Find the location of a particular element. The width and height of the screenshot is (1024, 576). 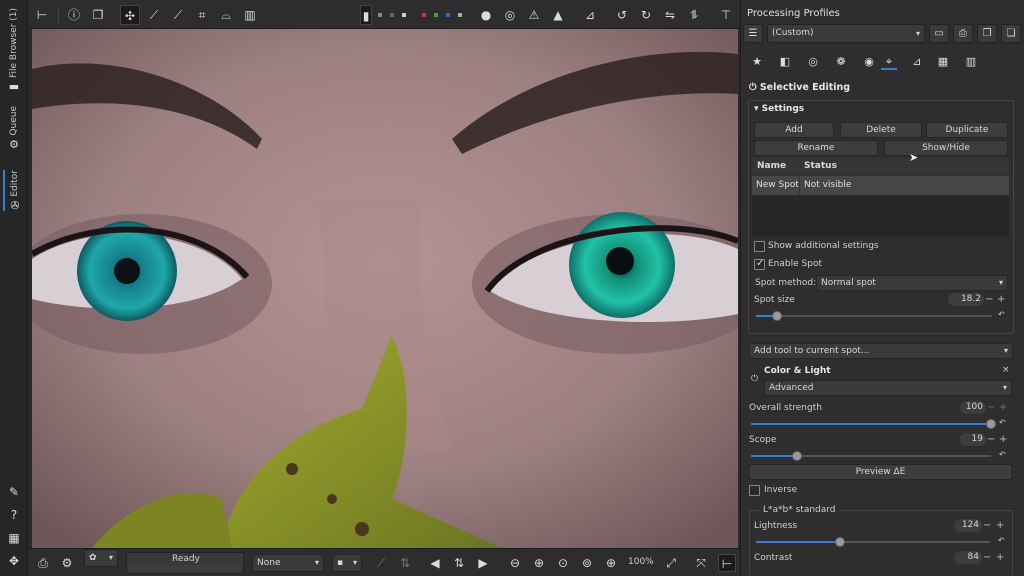

overall-strength-slider is located at coordinates (873, 424).